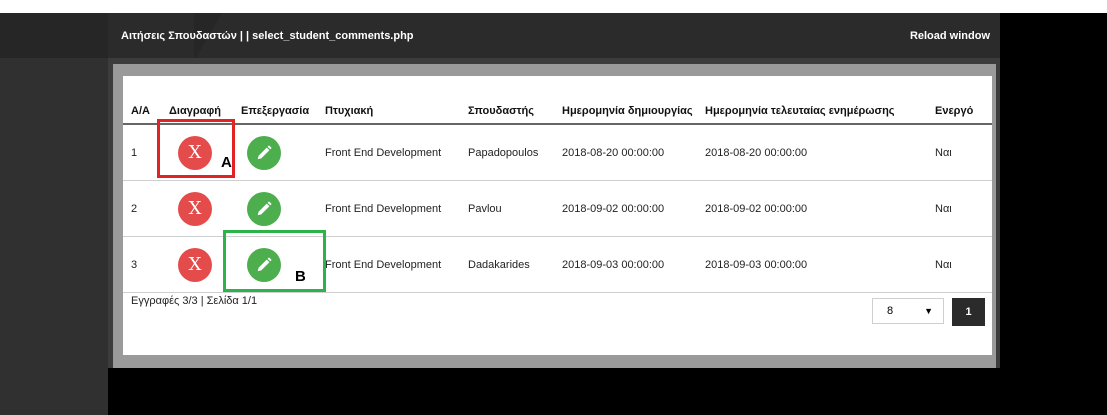 The height and width of the screenshot is (415, 1107). Describe the element at coordinates (820, 208) in the screenshot. I see `cell-updated: 2018-09-02 00:00:00` at that location.